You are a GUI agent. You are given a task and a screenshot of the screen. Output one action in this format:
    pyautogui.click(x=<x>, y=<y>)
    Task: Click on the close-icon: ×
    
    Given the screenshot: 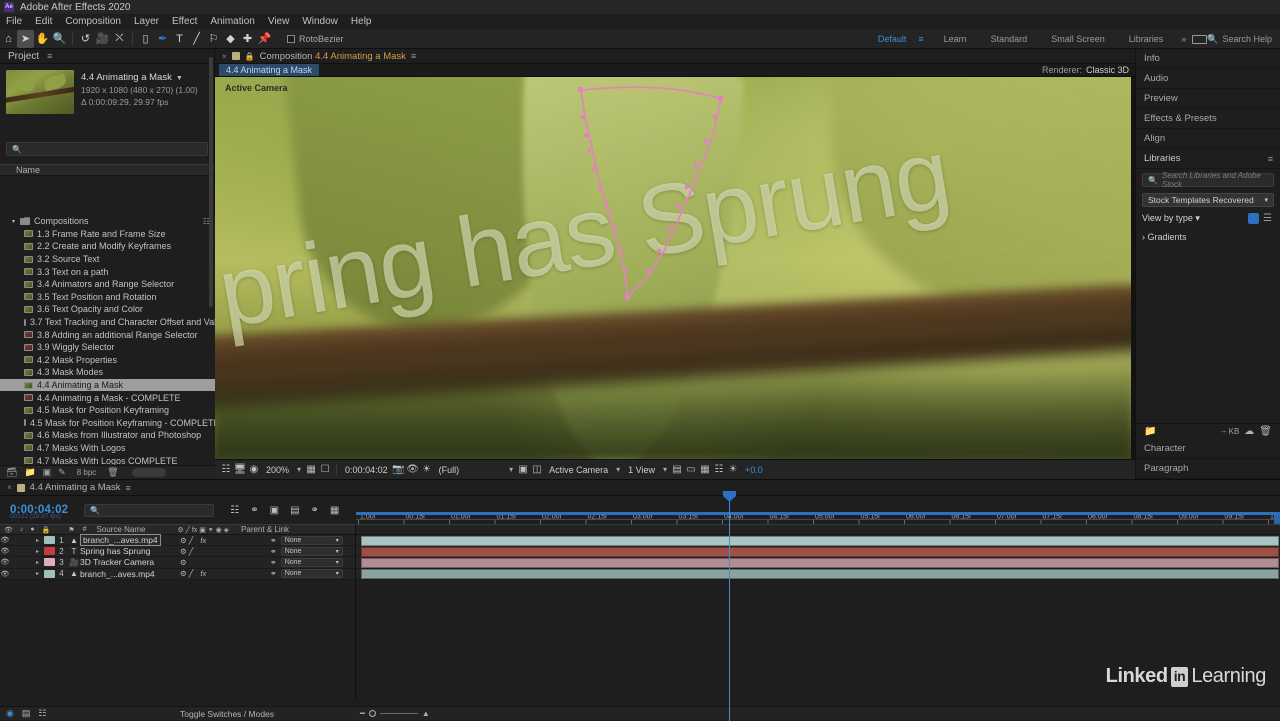 What is the action you would take?
    pyautogui.click(x=9, y=487)
    